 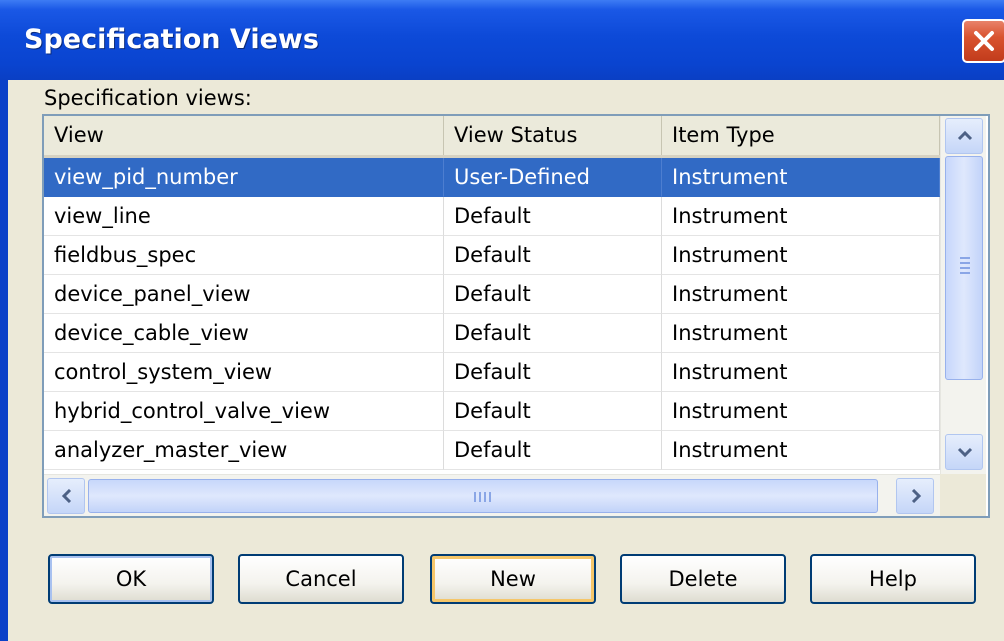 What do you see at coordinates (244, 255) in the screenshot?
I see `cell-view: fieldbus_spec` at bounding box center [244, 255].